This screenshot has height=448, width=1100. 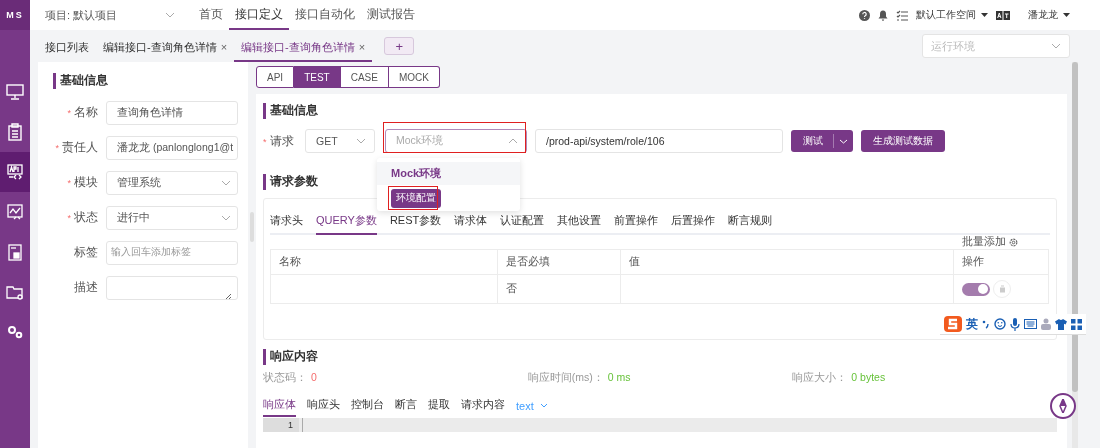 I want to click on microphone-icon, so click(x=1015, y=324).